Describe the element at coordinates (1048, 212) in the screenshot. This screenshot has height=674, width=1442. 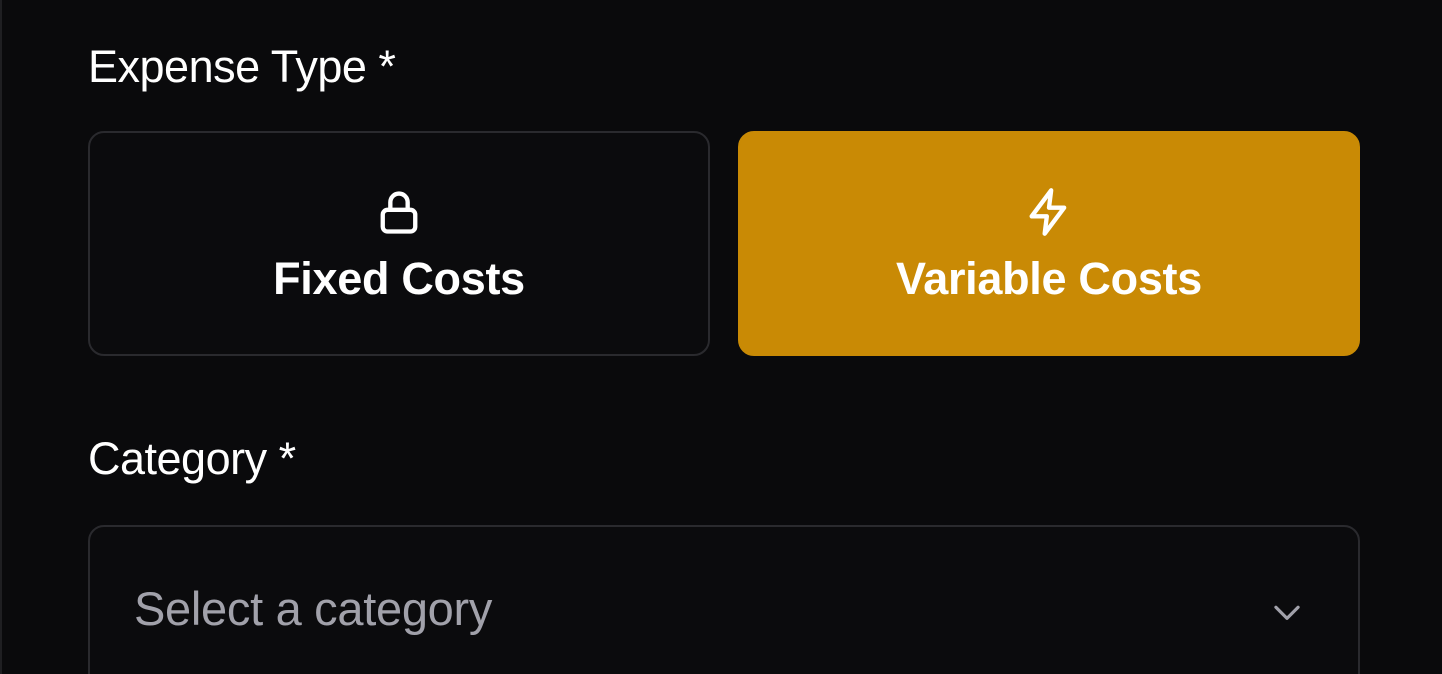
I see `lightning-icon` at that location.